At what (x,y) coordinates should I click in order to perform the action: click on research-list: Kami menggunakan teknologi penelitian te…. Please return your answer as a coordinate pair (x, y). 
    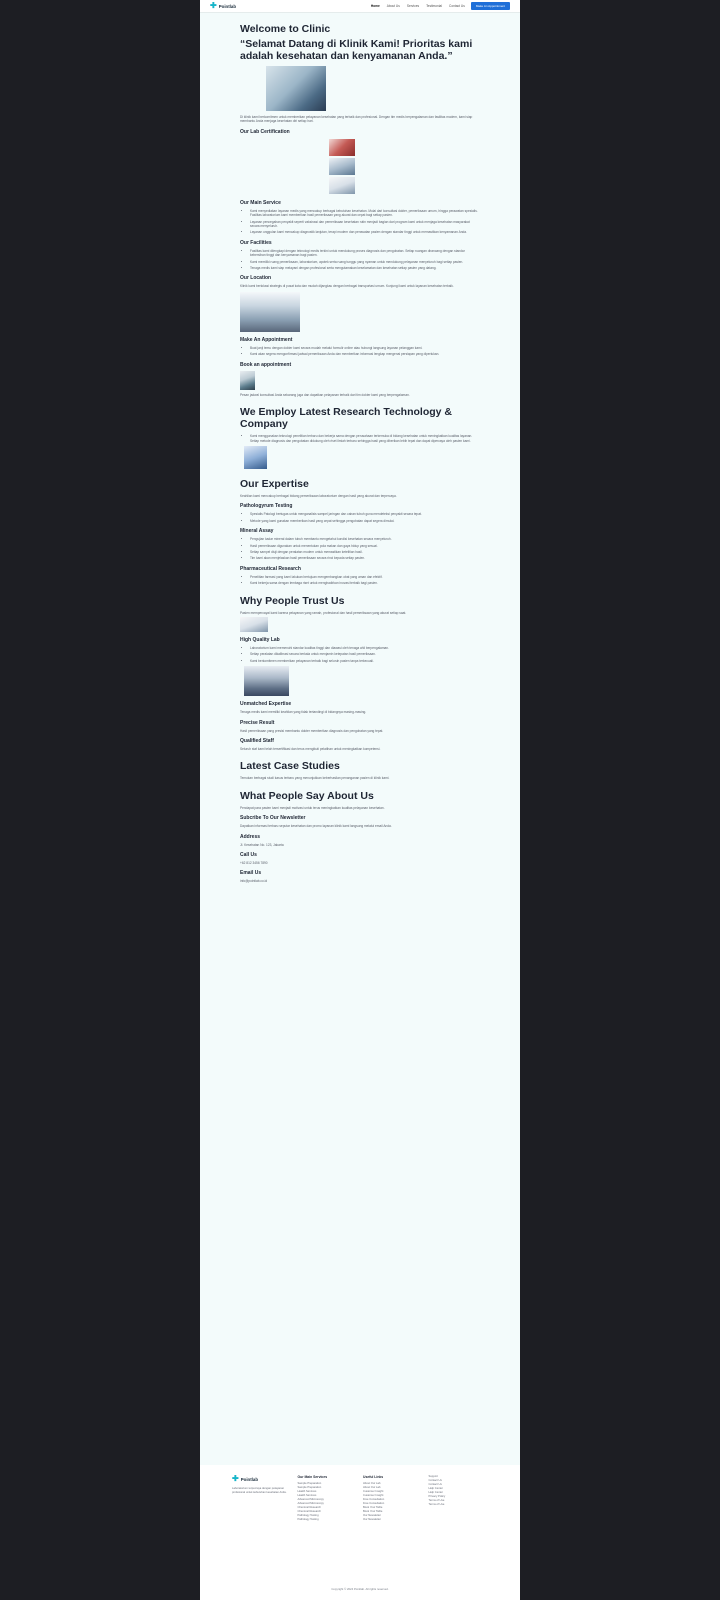
    Looking at the image, I should click on (360, 438).